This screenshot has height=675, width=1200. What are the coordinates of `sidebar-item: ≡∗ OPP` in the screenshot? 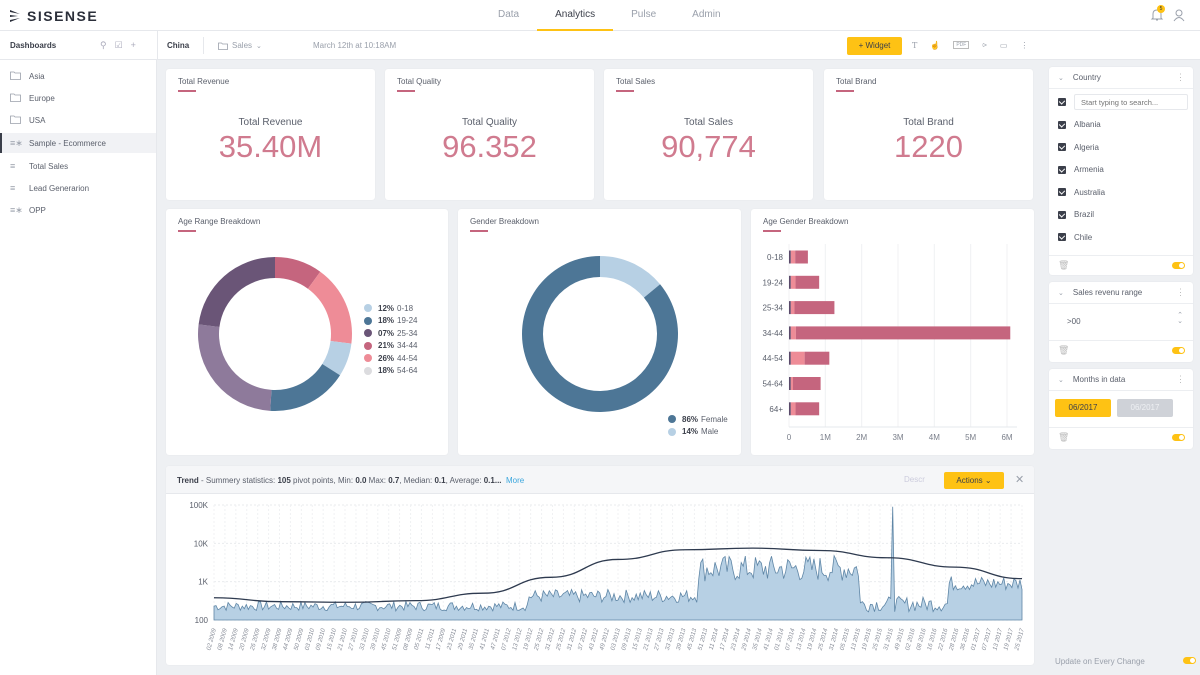 It's located at (78, 210).